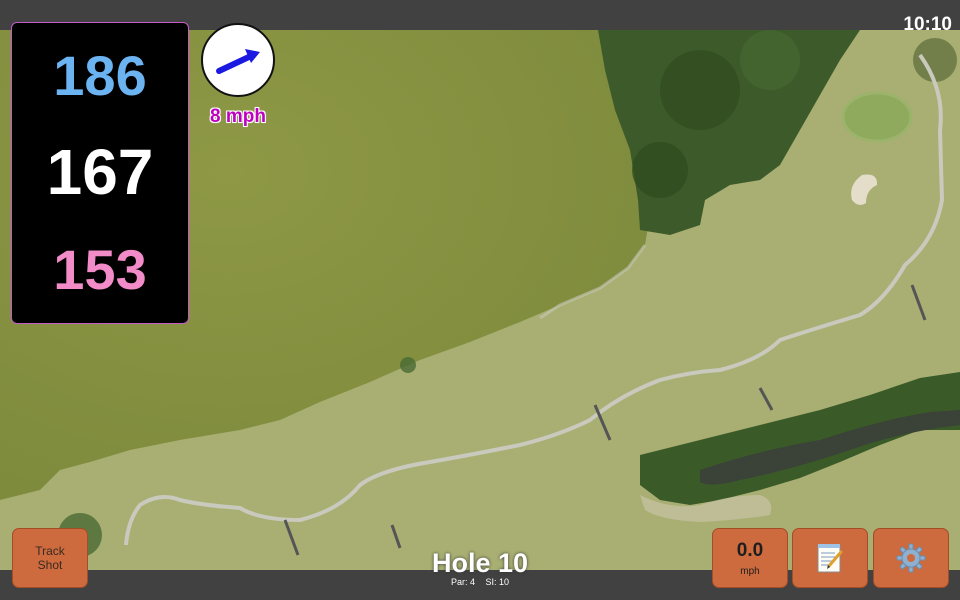 Image resolution: width=960 pixels, height=600 pixels. I want to click on gear-icon, so click(911, 558).